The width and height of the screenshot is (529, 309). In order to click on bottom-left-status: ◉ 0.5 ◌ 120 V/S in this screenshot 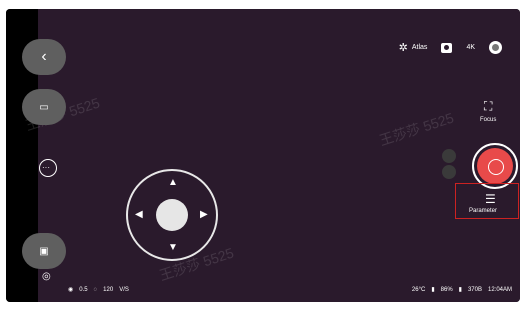, I will do `click(98, 290)`.